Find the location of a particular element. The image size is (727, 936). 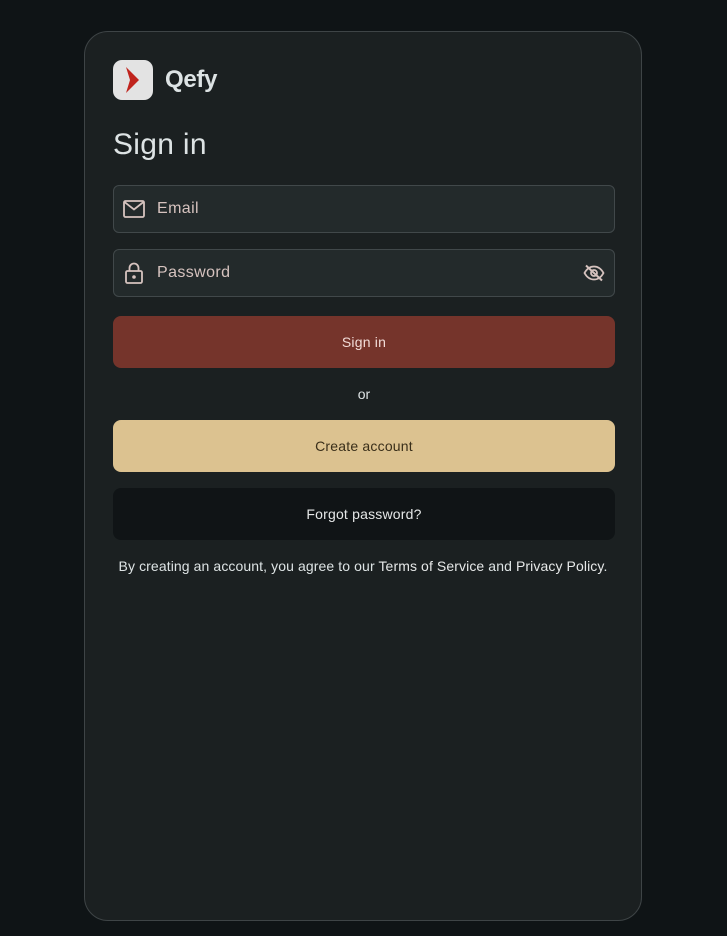

lock-icon is located at coordinates (134, 273).